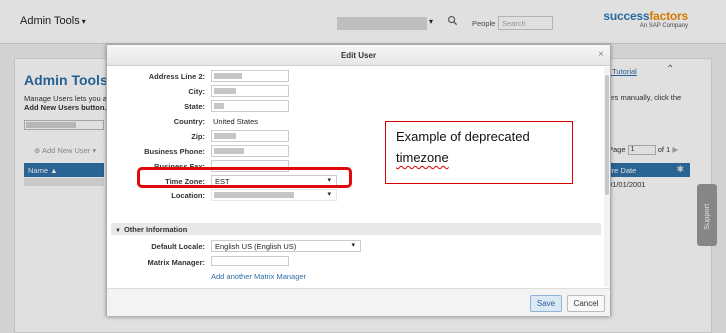 This screenshot has height=333, width=726. Describe the element at coordinates (274, 195) in the screenshot. I see `location-select: ▾` at that location.